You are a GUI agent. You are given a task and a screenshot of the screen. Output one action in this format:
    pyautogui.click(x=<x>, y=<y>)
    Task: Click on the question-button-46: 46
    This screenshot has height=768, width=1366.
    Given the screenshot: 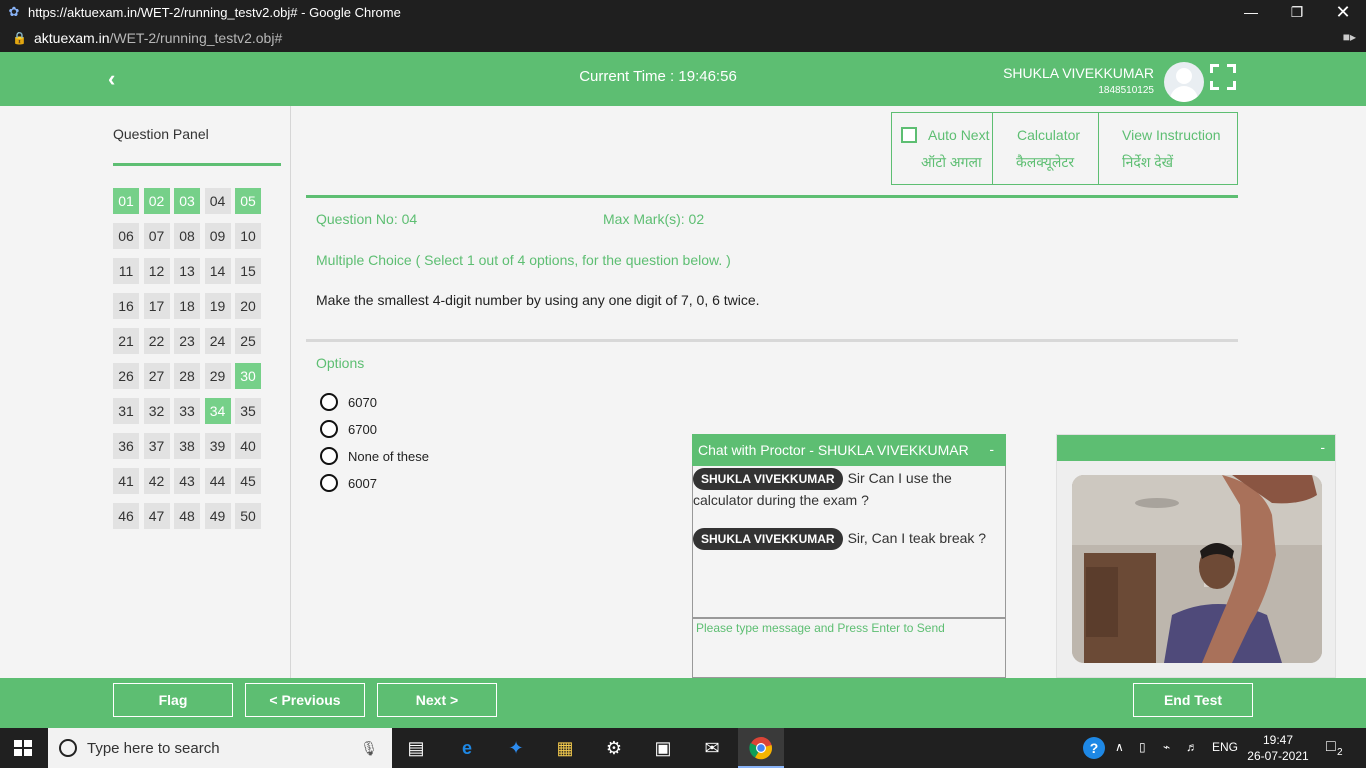 What is the action you would take?
    pyautogui.click(x=126, y=516)
    